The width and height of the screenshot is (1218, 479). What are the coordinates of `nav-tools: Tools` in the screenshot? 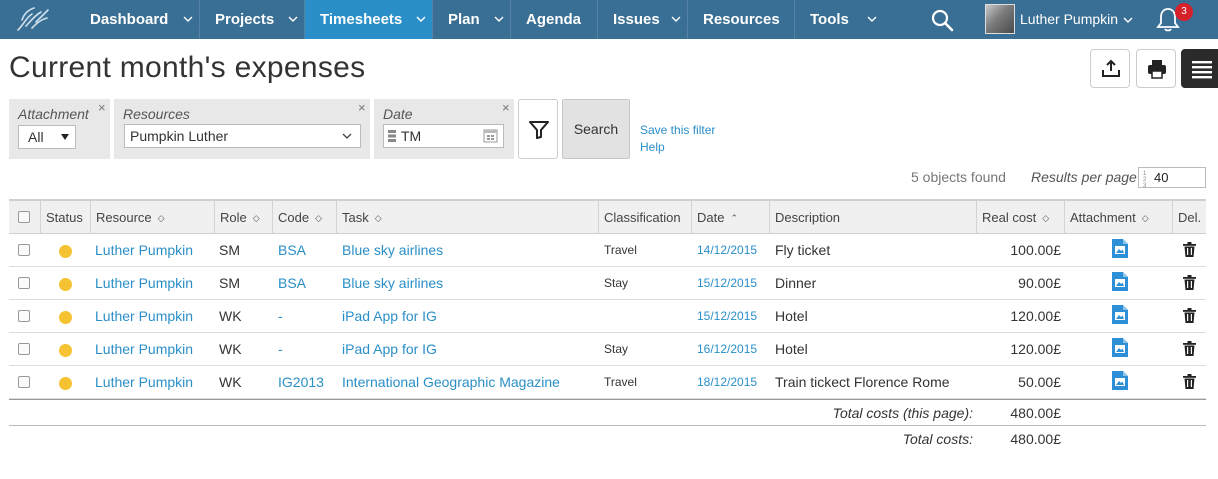 It's located at (839, 19).